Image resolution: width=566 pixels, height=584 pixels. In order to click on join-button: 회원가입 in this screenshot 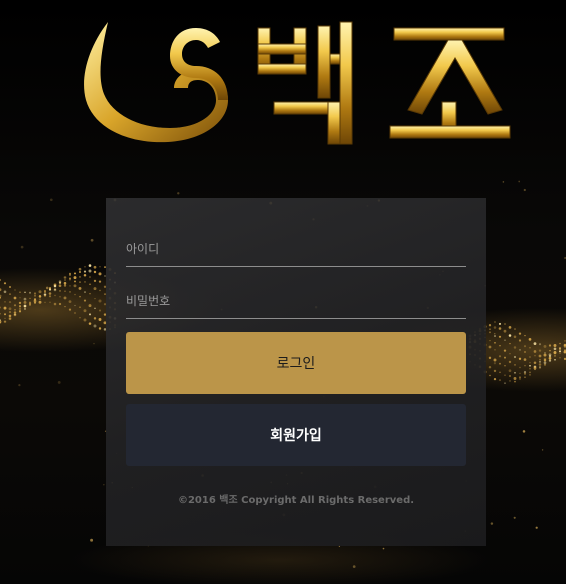, I will do `click(296, 435)`.